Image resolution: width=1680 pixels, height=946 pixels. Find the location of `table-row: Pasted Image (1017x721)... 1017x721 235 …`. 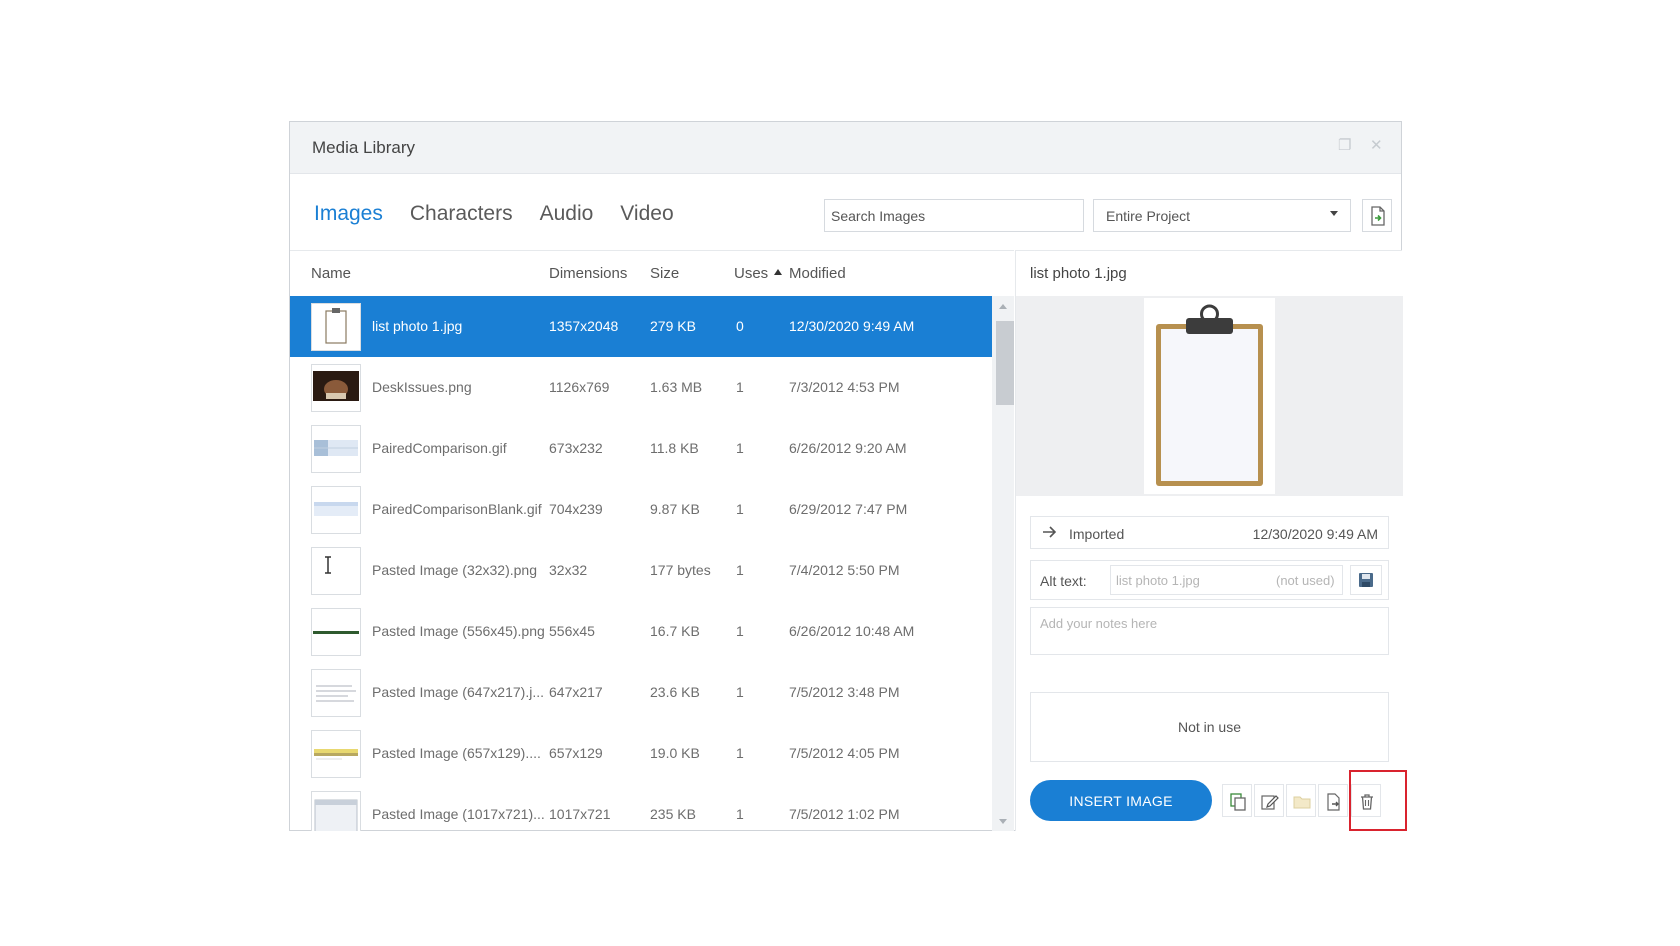

table-row: Pasted Image (1017x721)... 1017x721 235 … is located at coordinates (641, 807).